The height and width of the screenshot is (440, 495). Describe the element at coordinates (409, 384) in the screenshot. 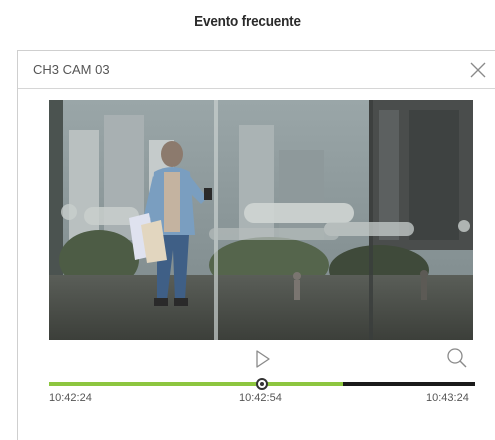

I see `timeline-remaining-track` at that location.